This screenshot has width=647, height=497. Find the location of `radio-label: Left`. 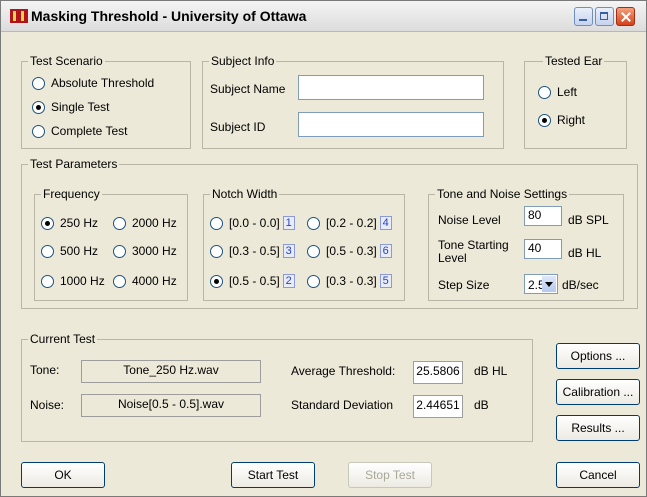

radio-label: Left is located at coordinates (567, 92).